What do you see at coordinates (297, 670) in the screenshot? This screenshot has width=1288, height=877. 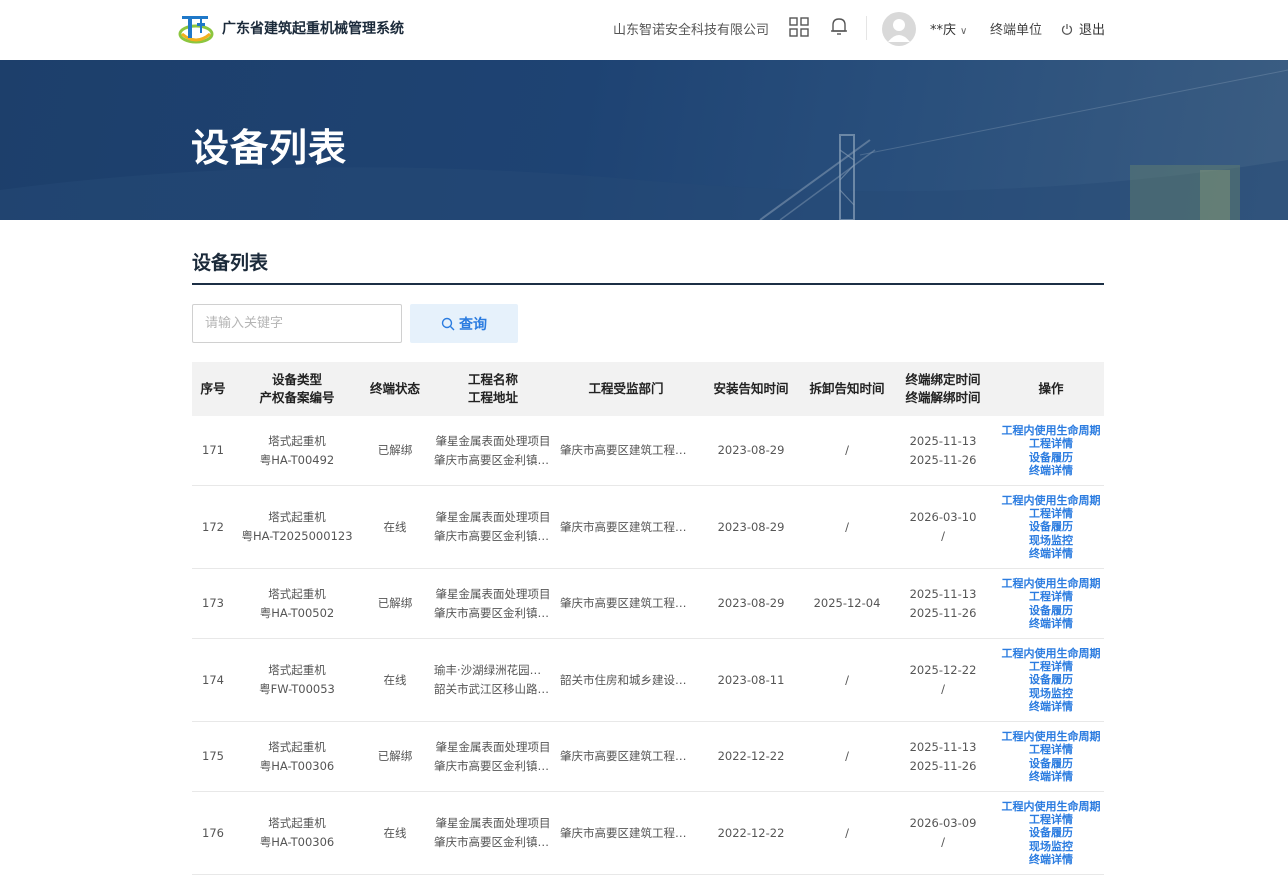 I see `equipment-type: 塔式起重机` at bounding box center [297, 670].